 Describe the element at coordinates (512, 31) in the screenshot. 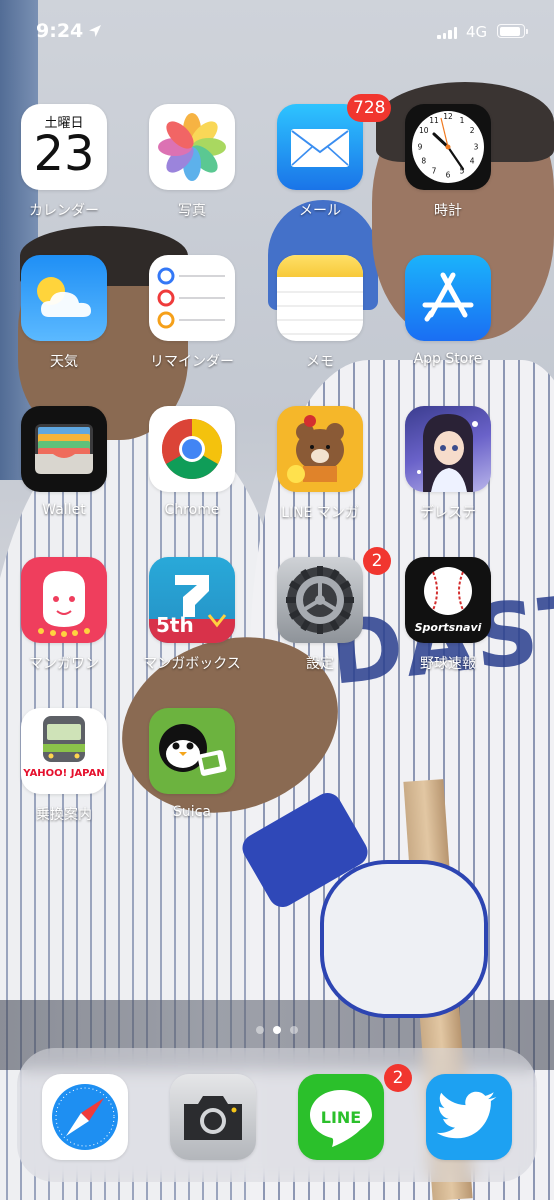

I see `battery-icon` at that location.